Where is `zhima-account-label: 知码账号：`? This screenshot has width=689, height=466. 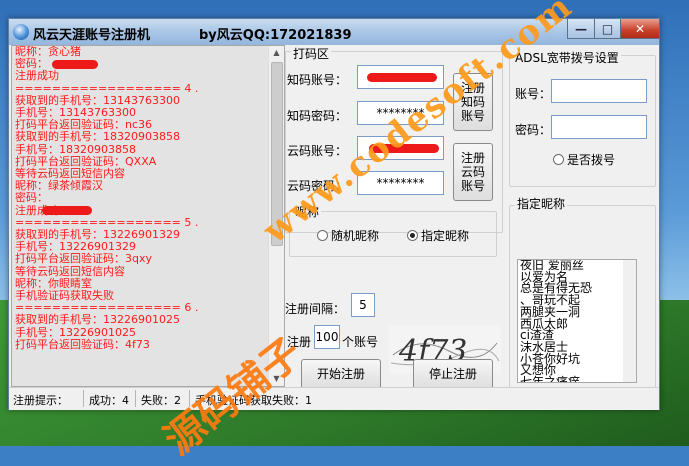 zhima-account-label: 知码账号： is located at coordinates (317, 80).